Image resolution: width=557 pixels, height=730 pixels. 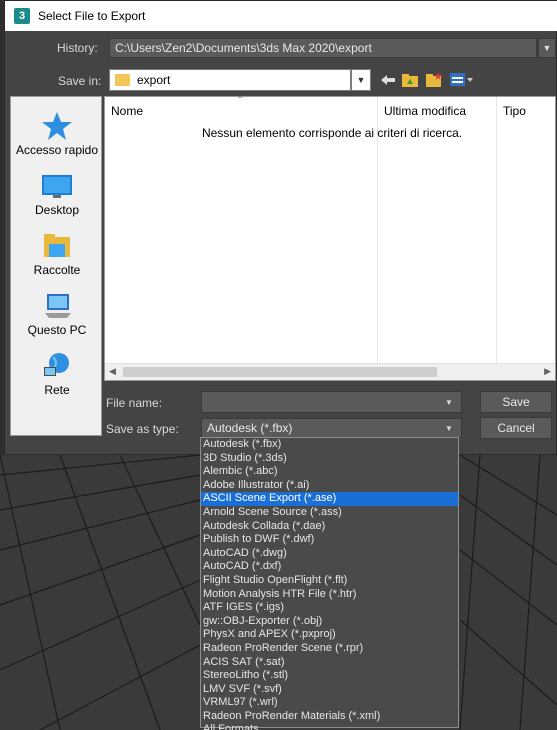 What do you see at coordinates (329, 622) in the screenshot?
I see `type-option: gw::OBJ-Exporter (*.obj)` at bounding box center [329, 622].